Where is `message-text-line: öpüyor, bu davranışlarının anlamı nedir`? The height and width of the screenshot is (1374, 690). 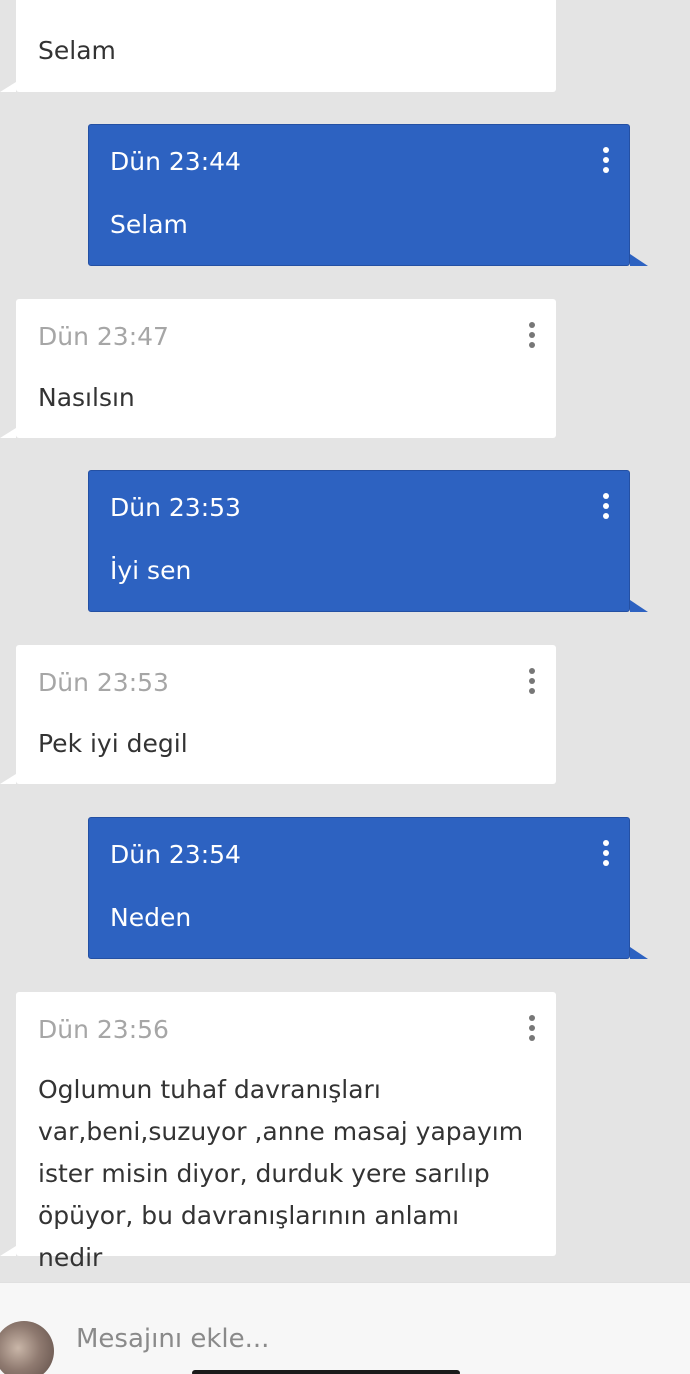
message-text-line: öpüyor, bu davranışlarının anlamı nedir is located at coordinates (249, 1236).